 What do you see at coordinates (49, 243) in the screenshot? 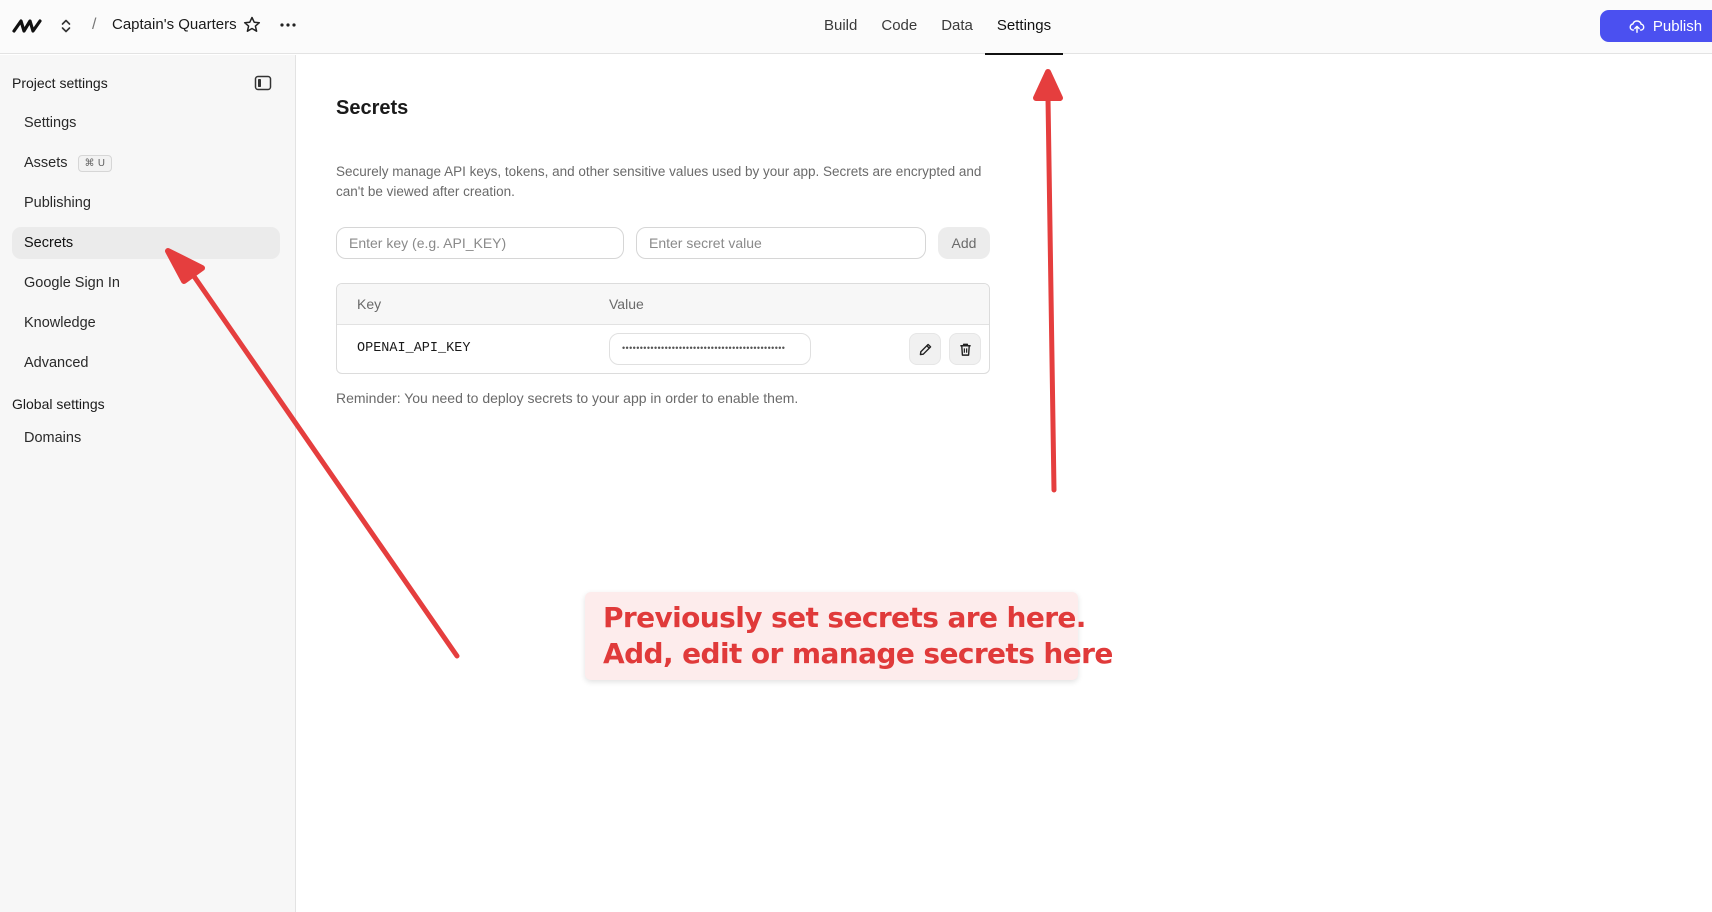
I see `sidebar-item-label: Secrets` at bounding box center [49, 243].